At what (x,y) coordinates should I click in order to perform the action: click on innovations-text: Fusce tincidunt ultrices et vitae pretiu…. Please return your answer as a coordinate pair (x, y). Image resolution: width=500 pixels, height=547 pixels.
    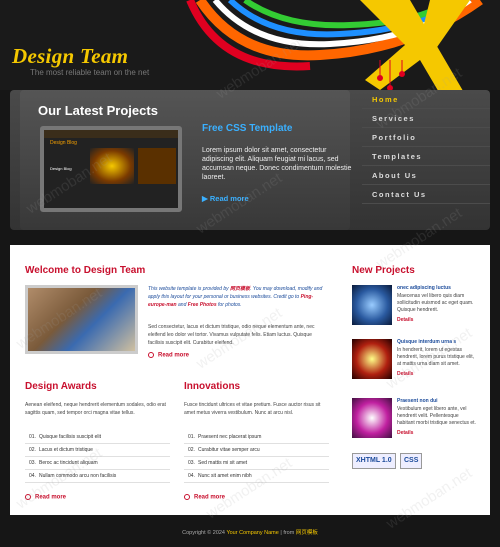
    Looking at the image, I should click on (252, 409).